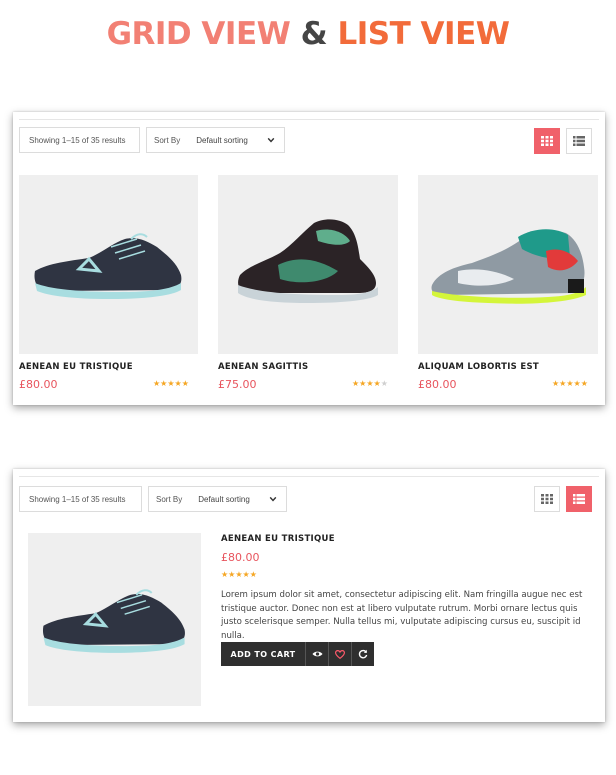  I want to click on compare-button, so click(362, 654).